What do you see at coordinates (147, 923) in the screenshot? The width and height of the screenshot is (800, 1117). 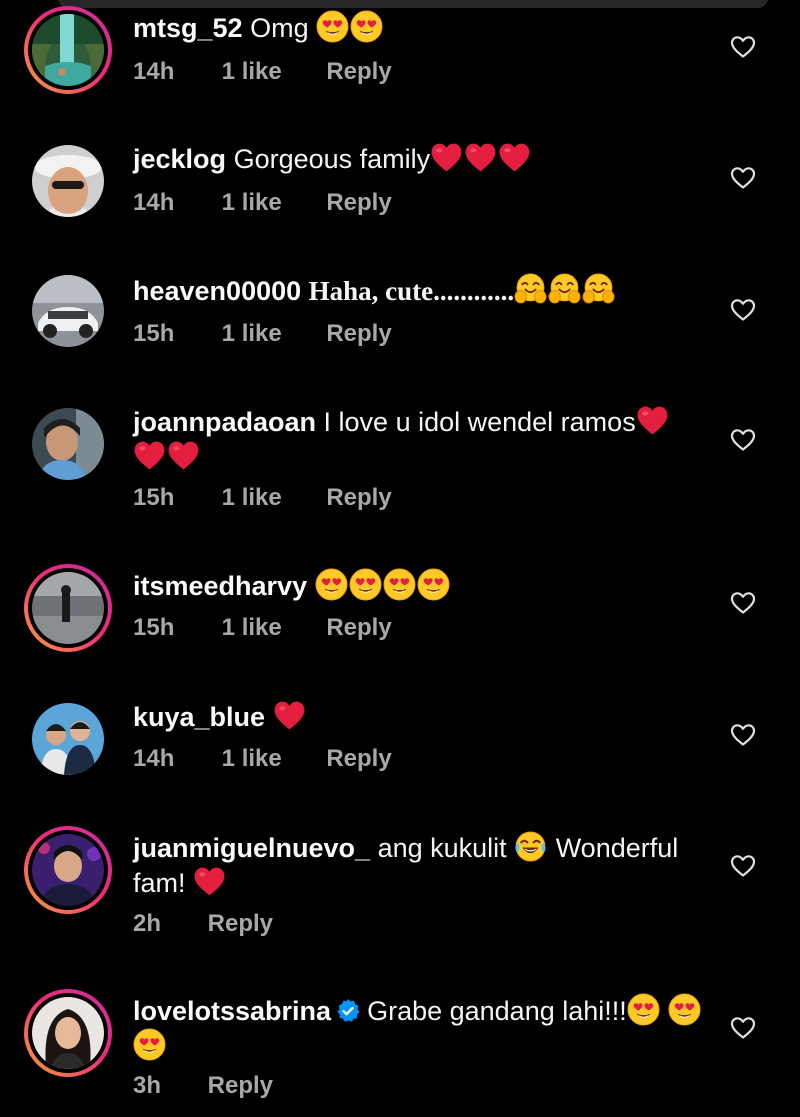 I see `comment-time: 2h` at bounding box center [147, 923].